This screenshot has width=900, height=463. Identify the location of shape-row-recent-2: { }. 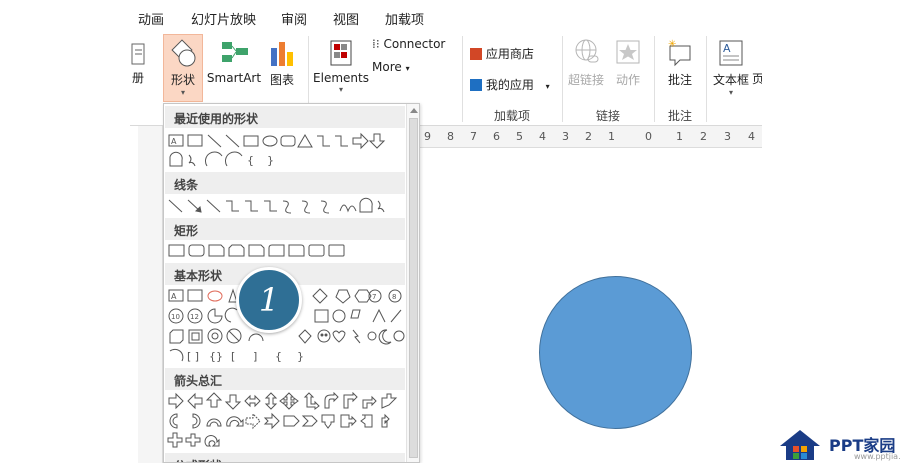
(286, 160).